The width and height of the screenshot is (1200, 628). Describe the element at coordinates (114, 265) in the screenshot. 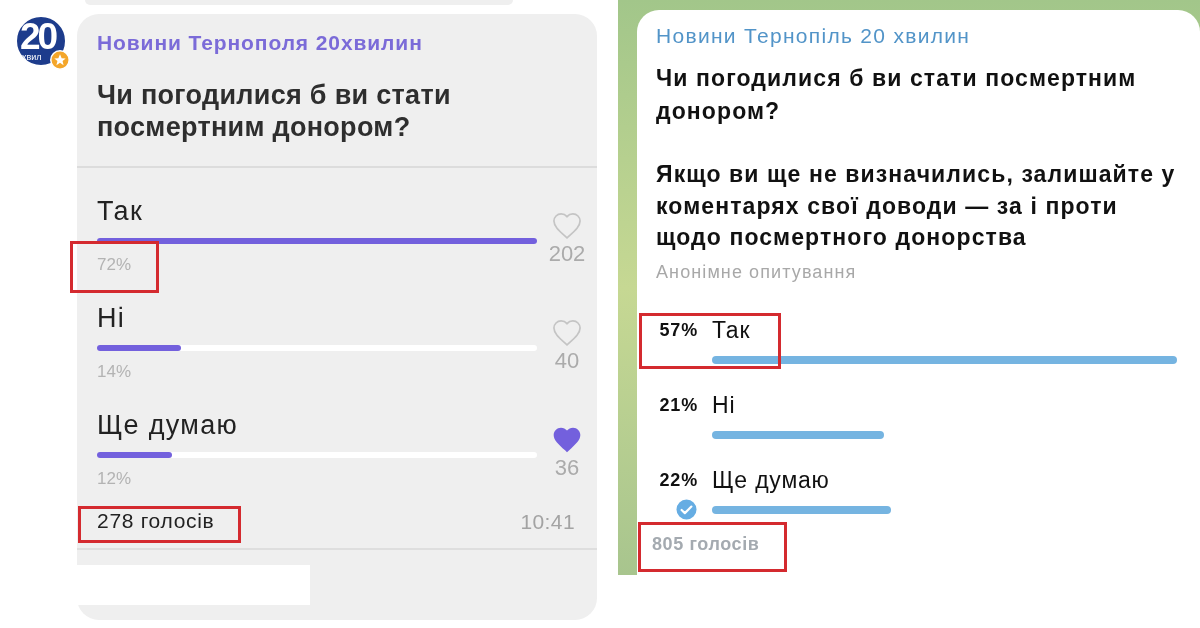

I see `option-percent: 72%` at that location.